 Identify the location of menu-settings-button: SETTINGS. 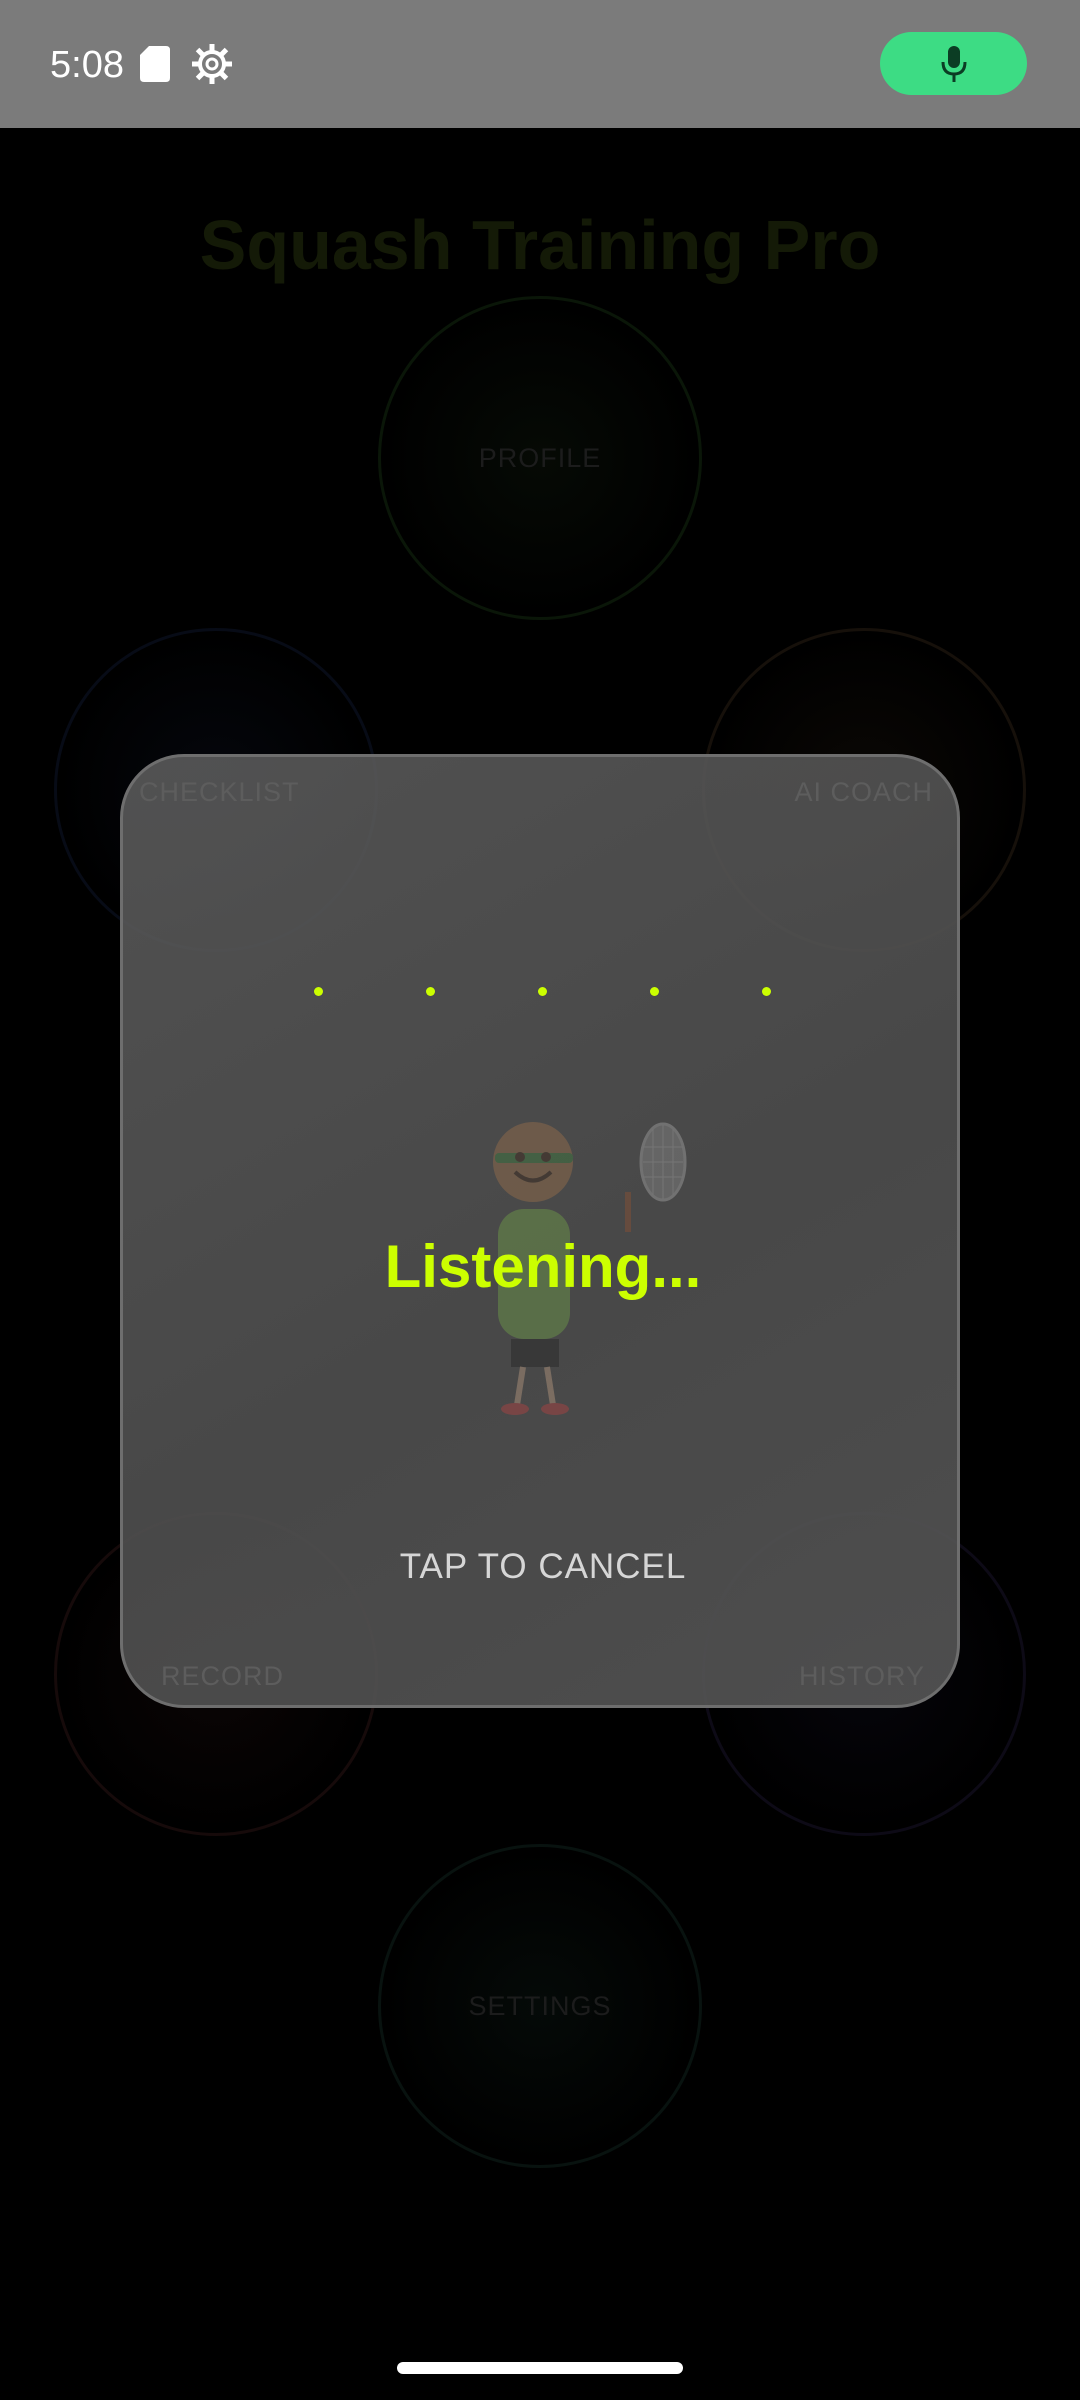
(540, 2006).